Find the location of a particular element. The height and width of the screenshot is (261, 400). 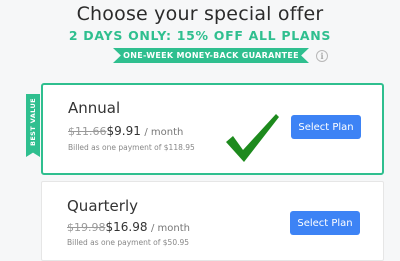

best-value-badge: BEST VALUE is located at coordinates (33, 125).